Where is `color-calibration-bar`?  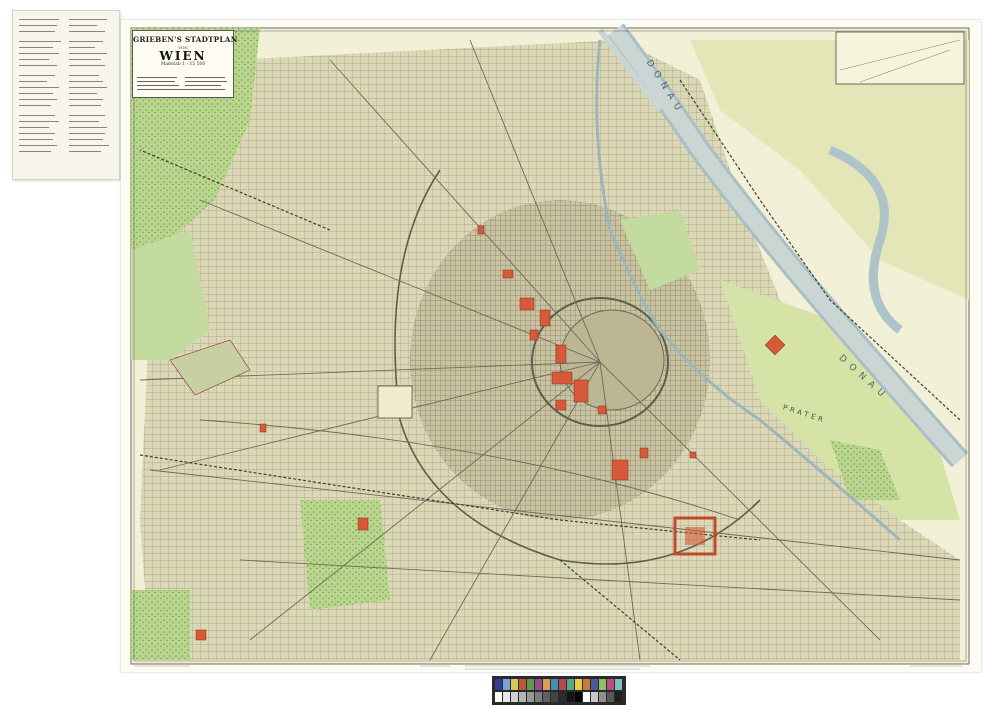
color-calibration-bar is located at coordinates (559, 690).